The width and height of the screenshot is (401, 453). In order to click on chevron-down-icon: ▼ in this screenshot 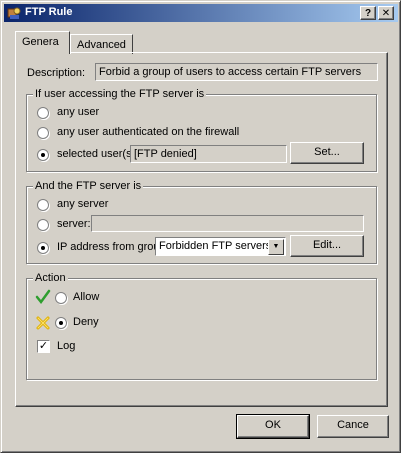, I will do `click(276, 247)`.